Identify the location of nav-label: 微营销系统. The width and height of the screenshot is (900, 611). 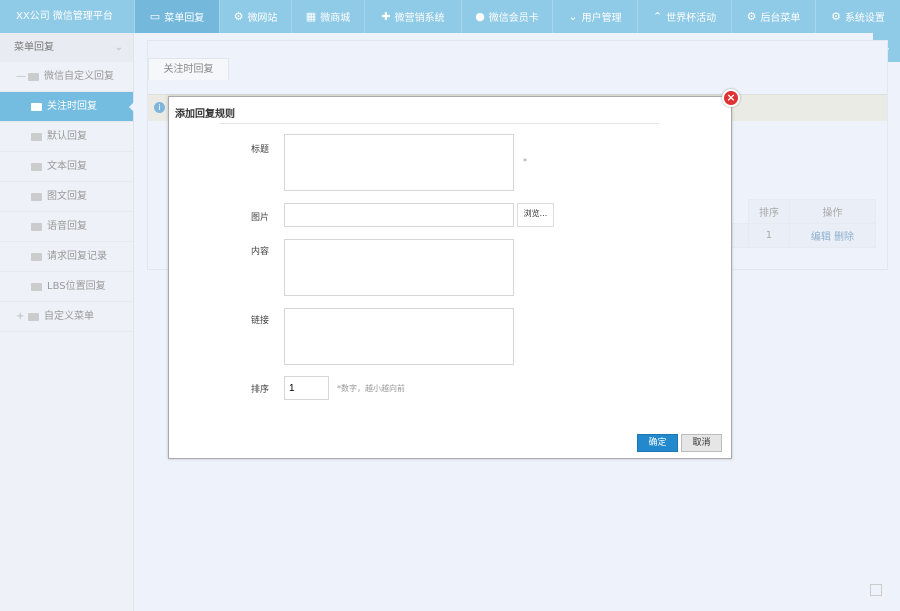
(419, 18).